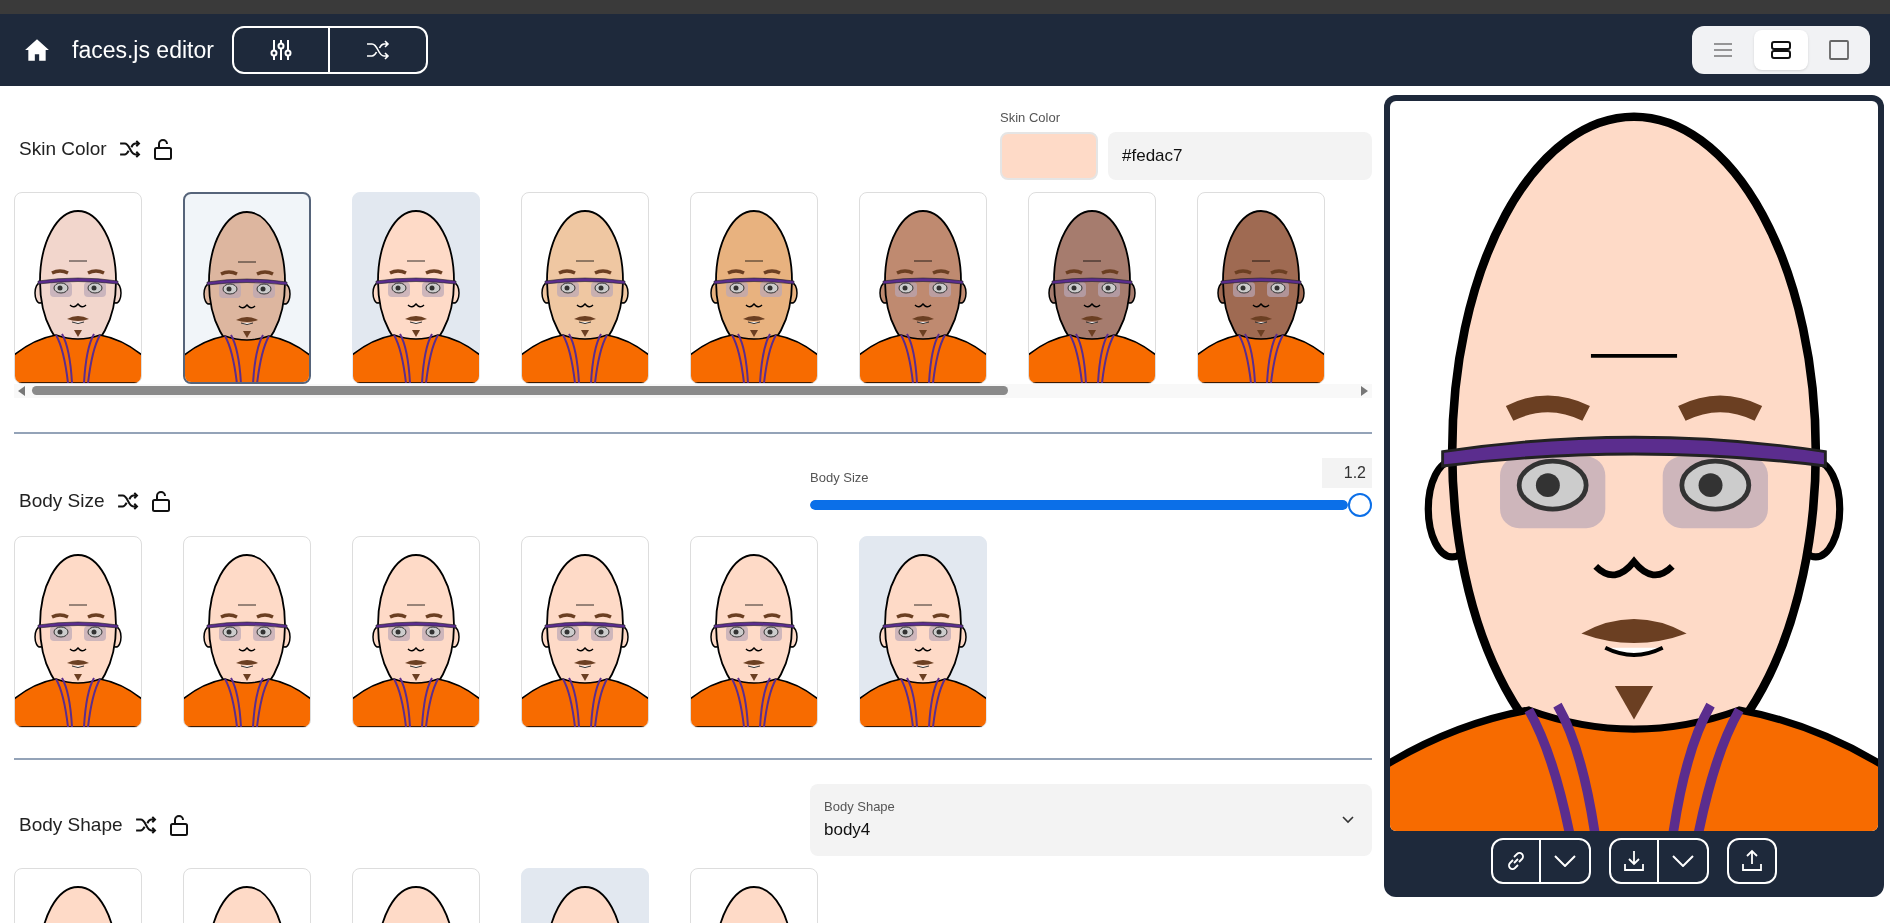 The width and height of the screenshot is (1890, 923). Describe the element at coordinates (1347, 472) in the screenshot. I see `slider-value: 1.2` at that location.